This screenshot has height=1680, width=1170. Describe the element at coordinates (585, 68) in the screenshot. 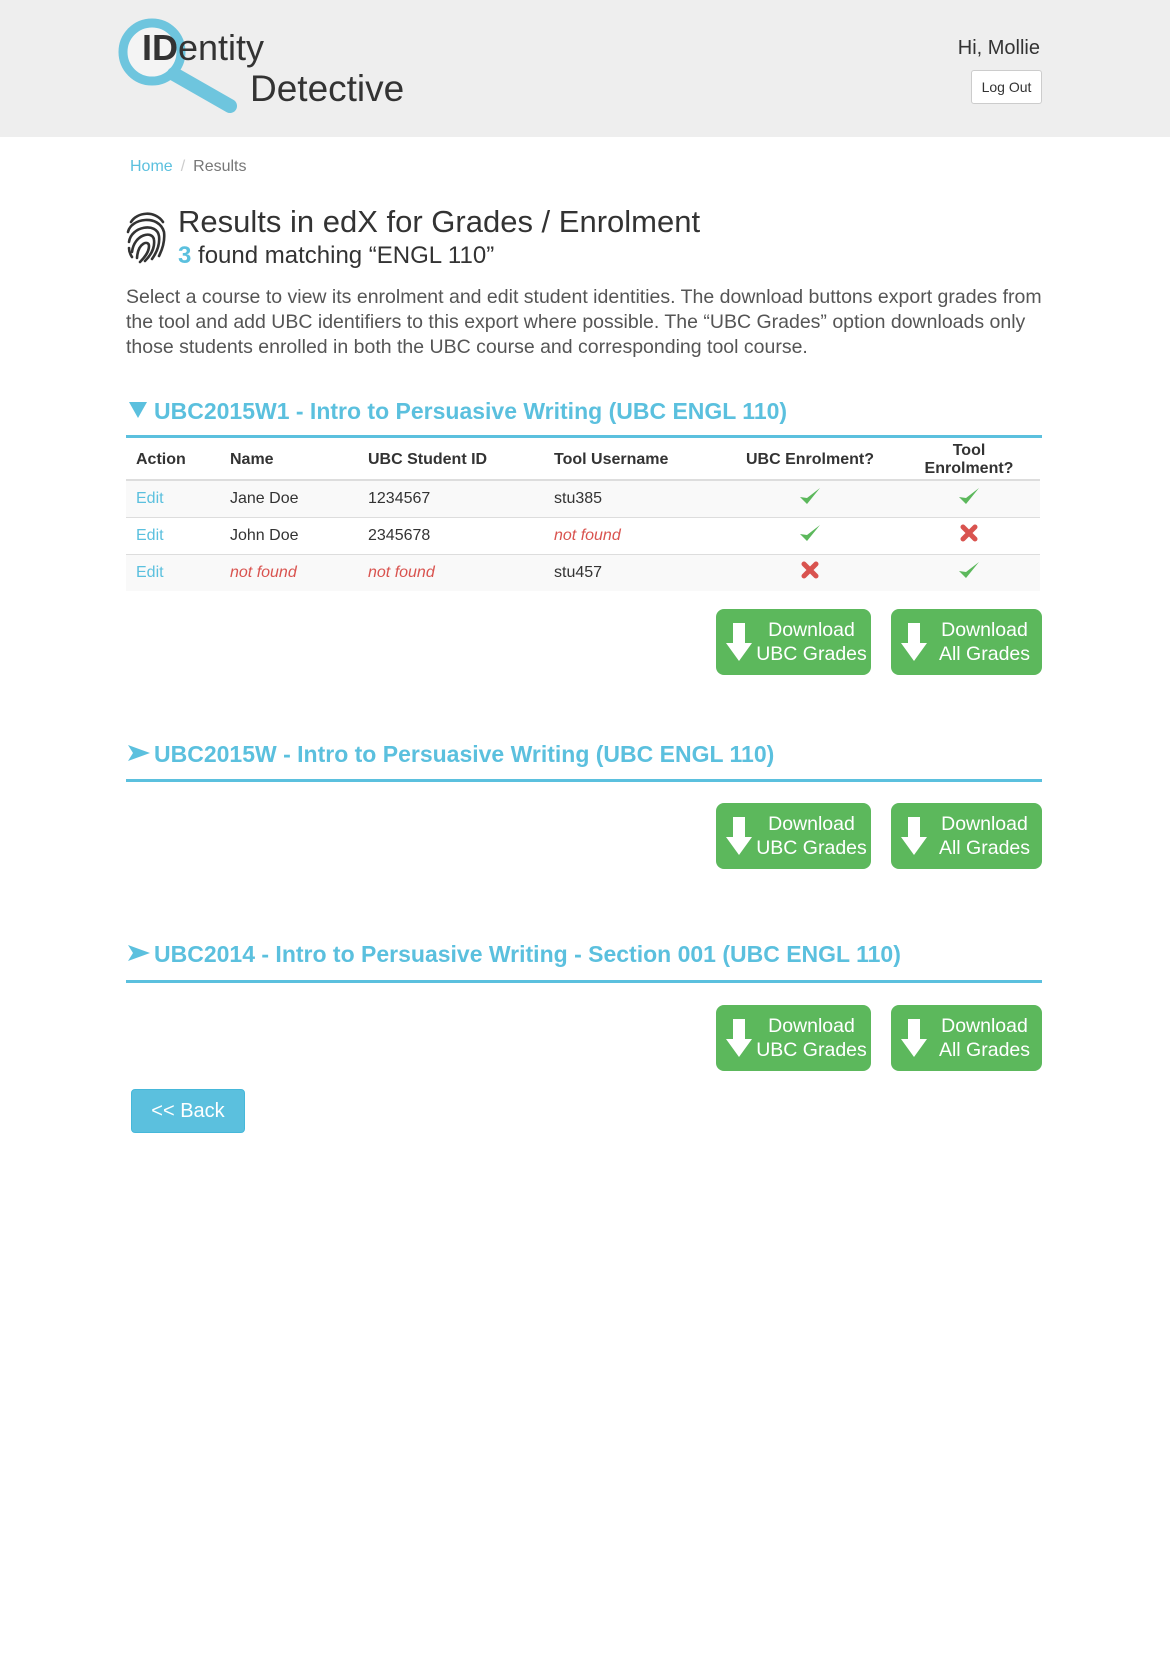

I see `header-bar: IDentity Detective Hi, Mollie Log Out` at that location.